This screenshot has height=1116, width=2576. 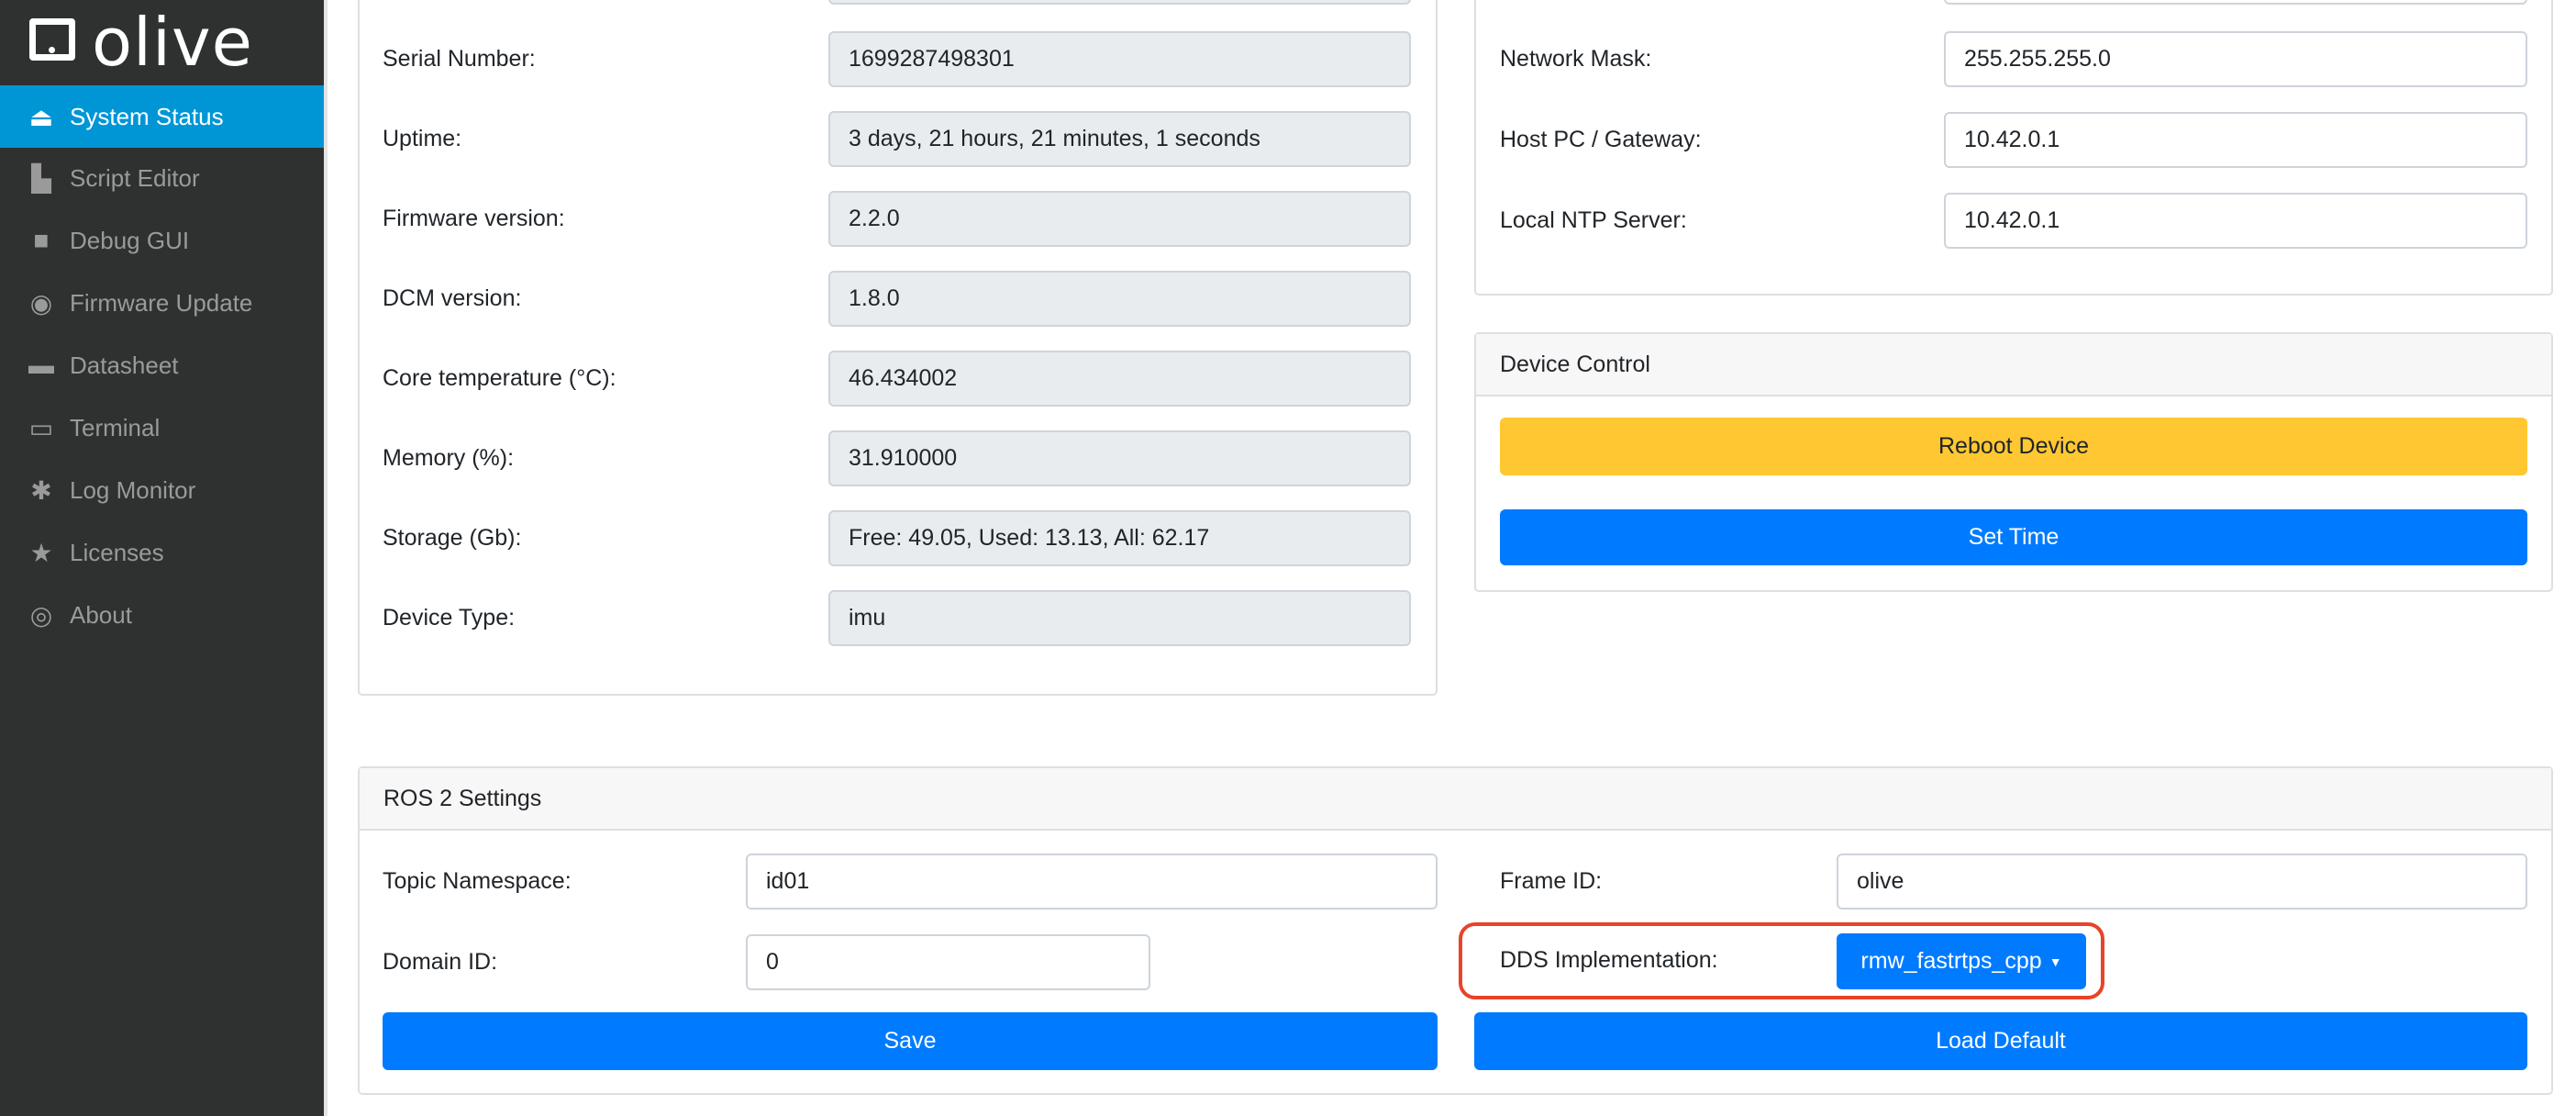 I want to click on device-info-label: Memory (%):, so click(x=449, y=458).